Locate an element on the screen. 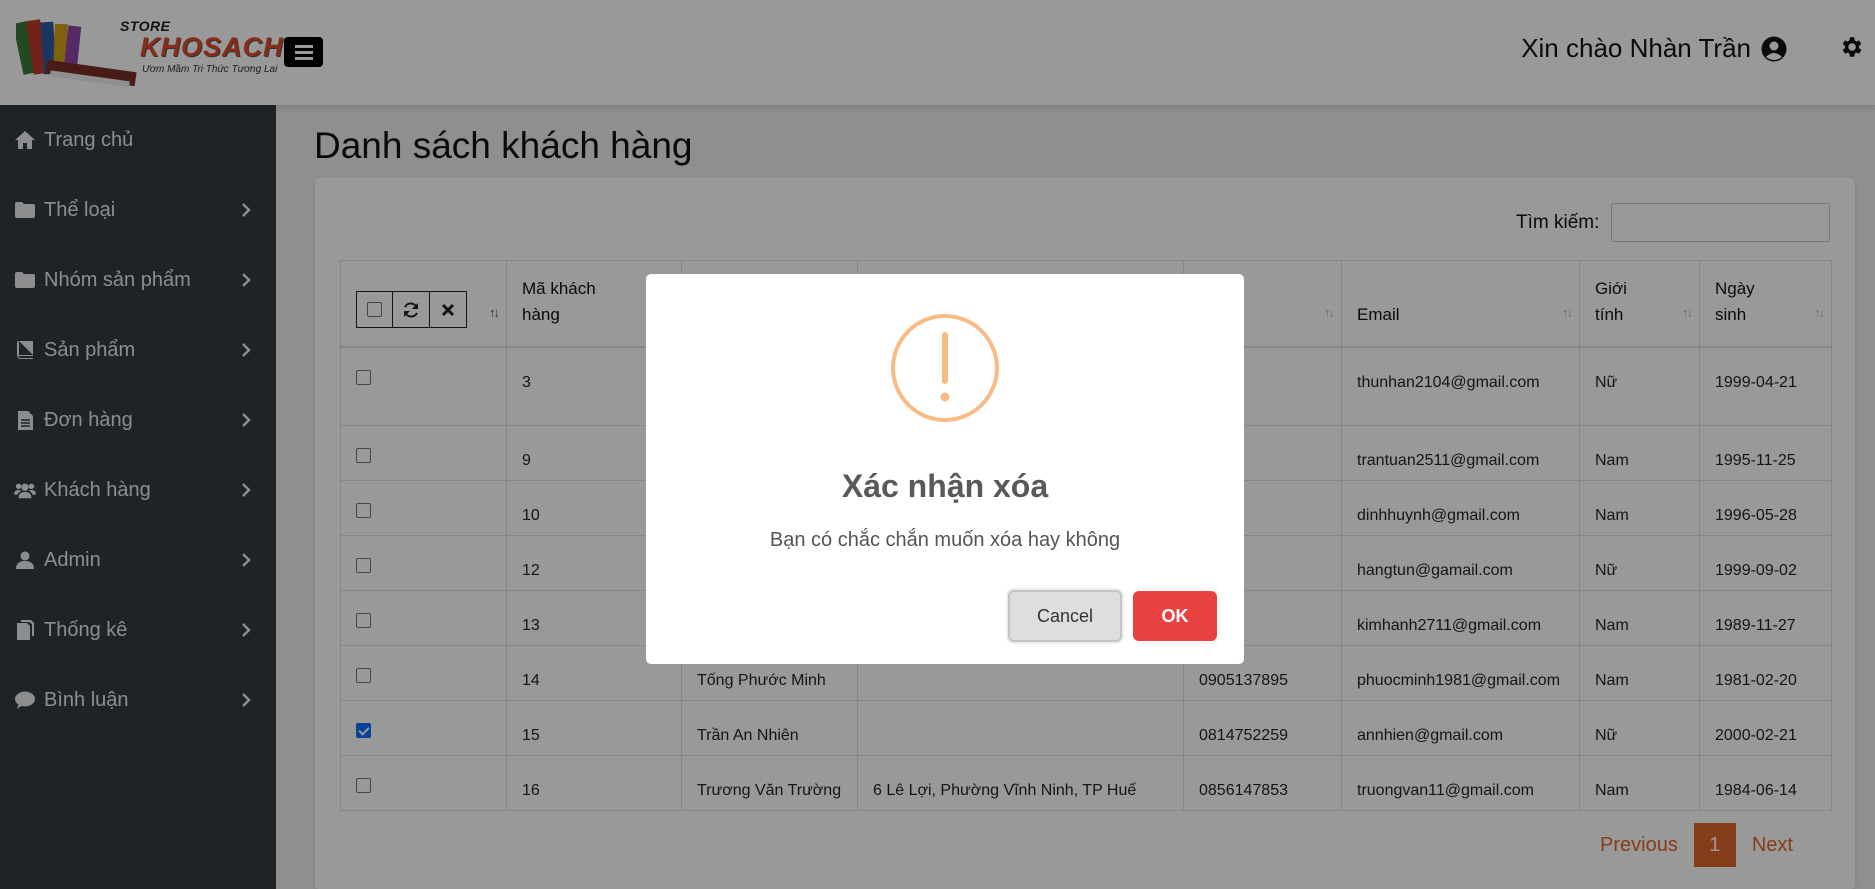 The width and height of the screenshot is (1875, 889). ok-button: OK is located at coordinates (1175, 616).